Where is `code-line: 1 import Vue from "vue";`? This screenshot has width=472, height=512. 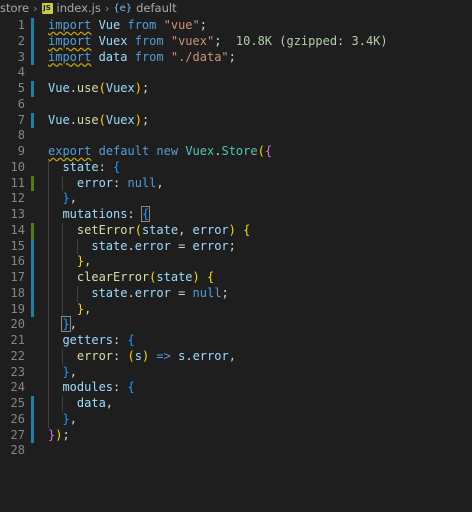 code-line: 1 import Vue from "vue"; is located at coordinates (236, 26).